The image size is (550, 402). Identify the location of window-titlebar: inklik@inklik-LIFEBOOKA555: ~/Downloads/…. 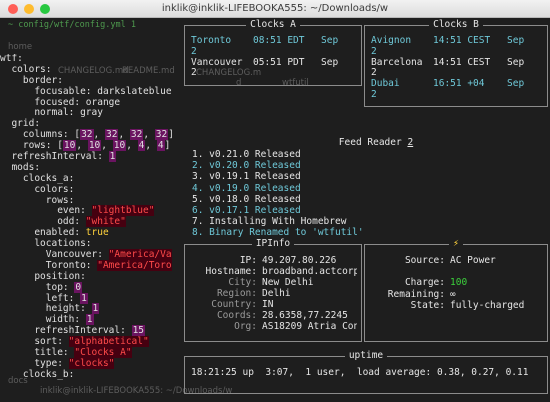
(275, 9).